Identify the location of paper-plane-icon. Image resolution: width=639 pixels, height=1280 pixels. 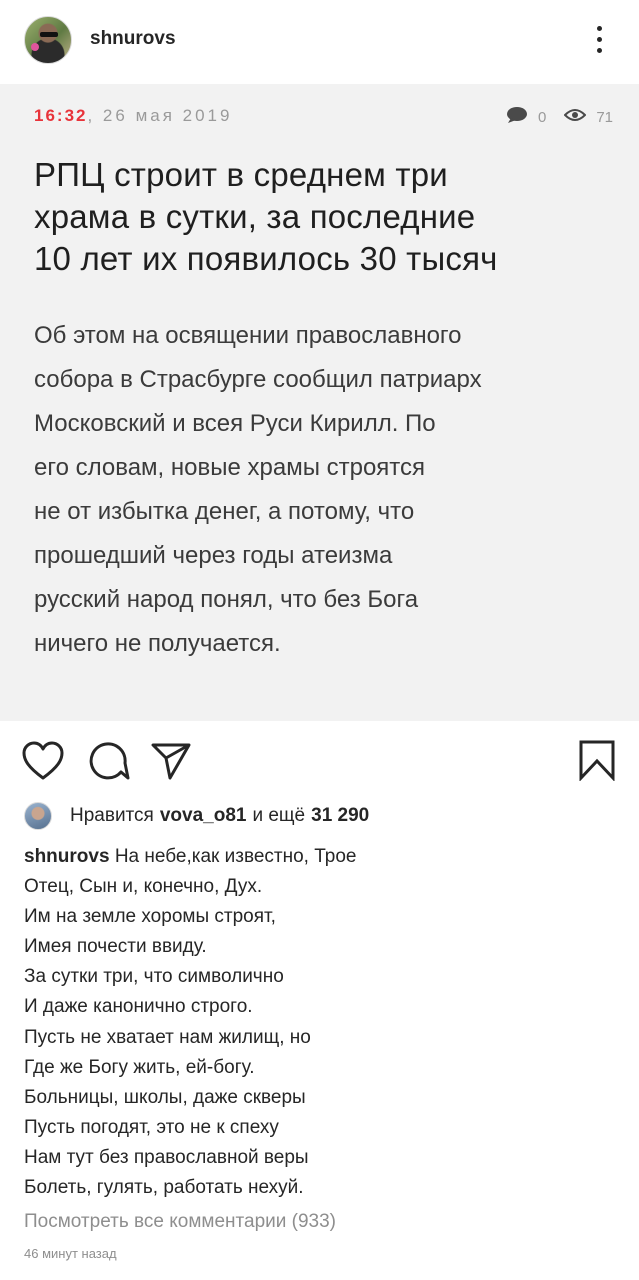
(171, 763).